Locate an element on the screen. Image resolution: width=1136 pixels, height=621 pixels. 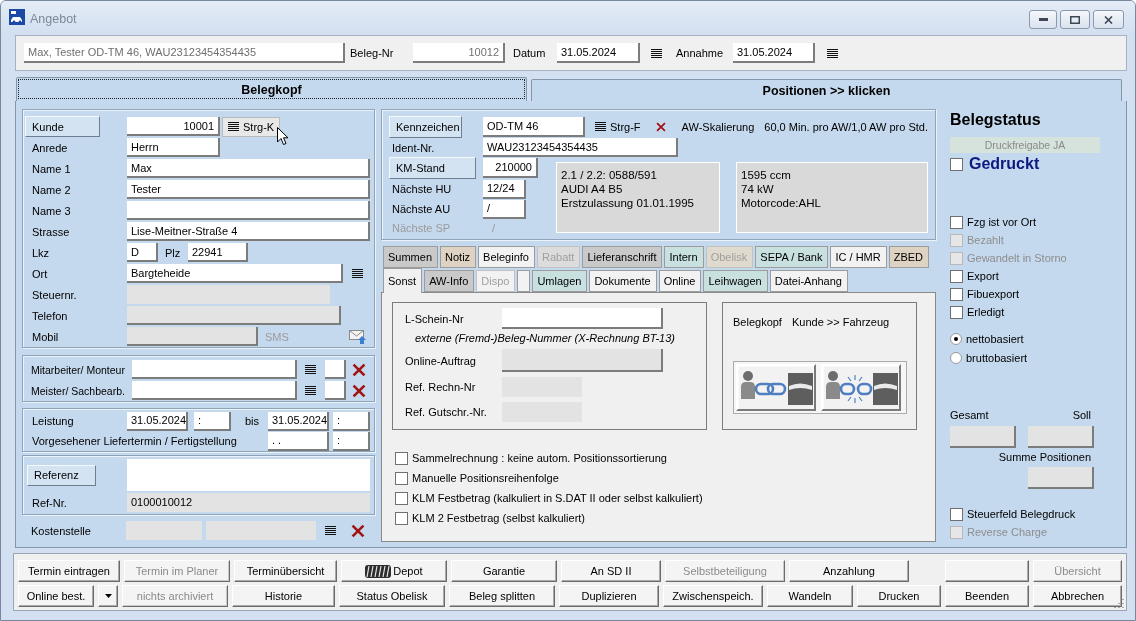
tab: Umlagen is located at coordinates (560, 281).